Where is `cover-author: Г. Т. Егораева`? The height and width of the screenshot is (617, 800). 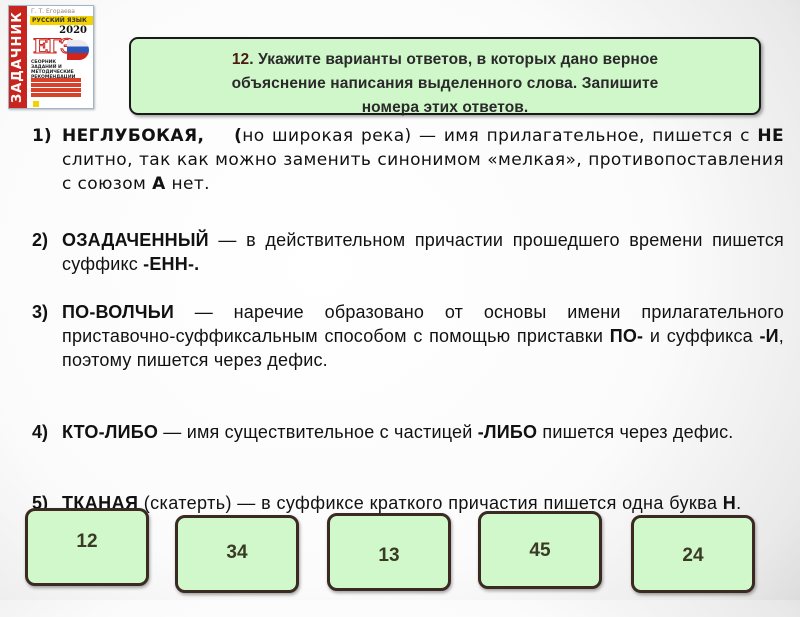 cover-author: Г. Т. Егораева is located at coordinates (53, 11).